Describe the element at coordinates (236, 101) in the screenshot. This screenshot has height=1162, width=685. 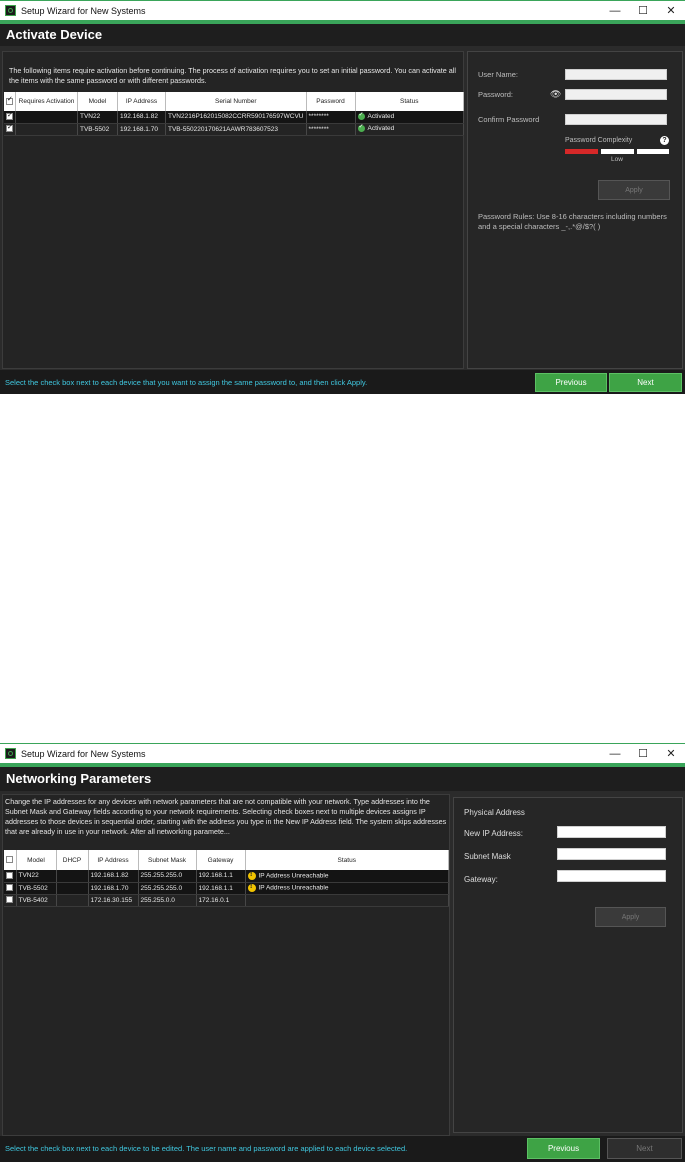
I see `col-serial-number: Serial Number` at that location.